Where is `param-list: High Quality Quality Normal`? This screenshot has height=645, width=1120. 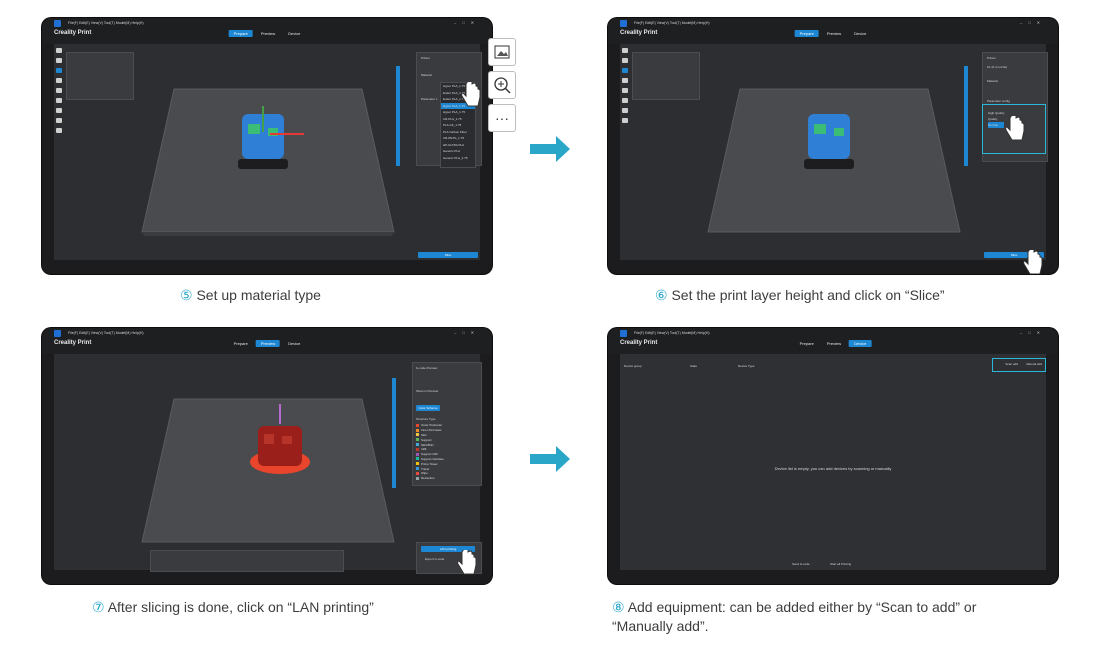
param-list: High Quality Quality Normal is located at coordinates (996, 119).